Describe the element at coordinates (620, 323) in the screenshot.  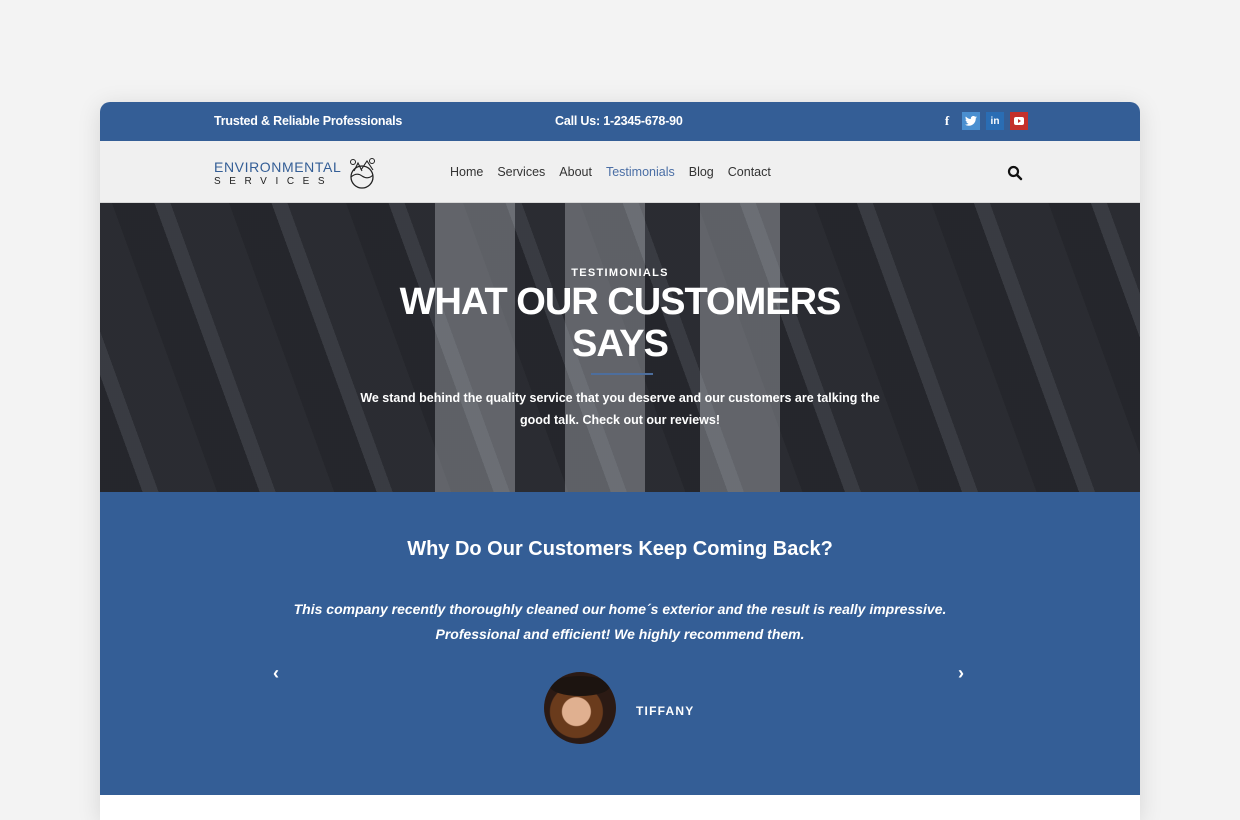
I see `hero-title: WHAT OUR CUSTOMERS SAYS` at that location.